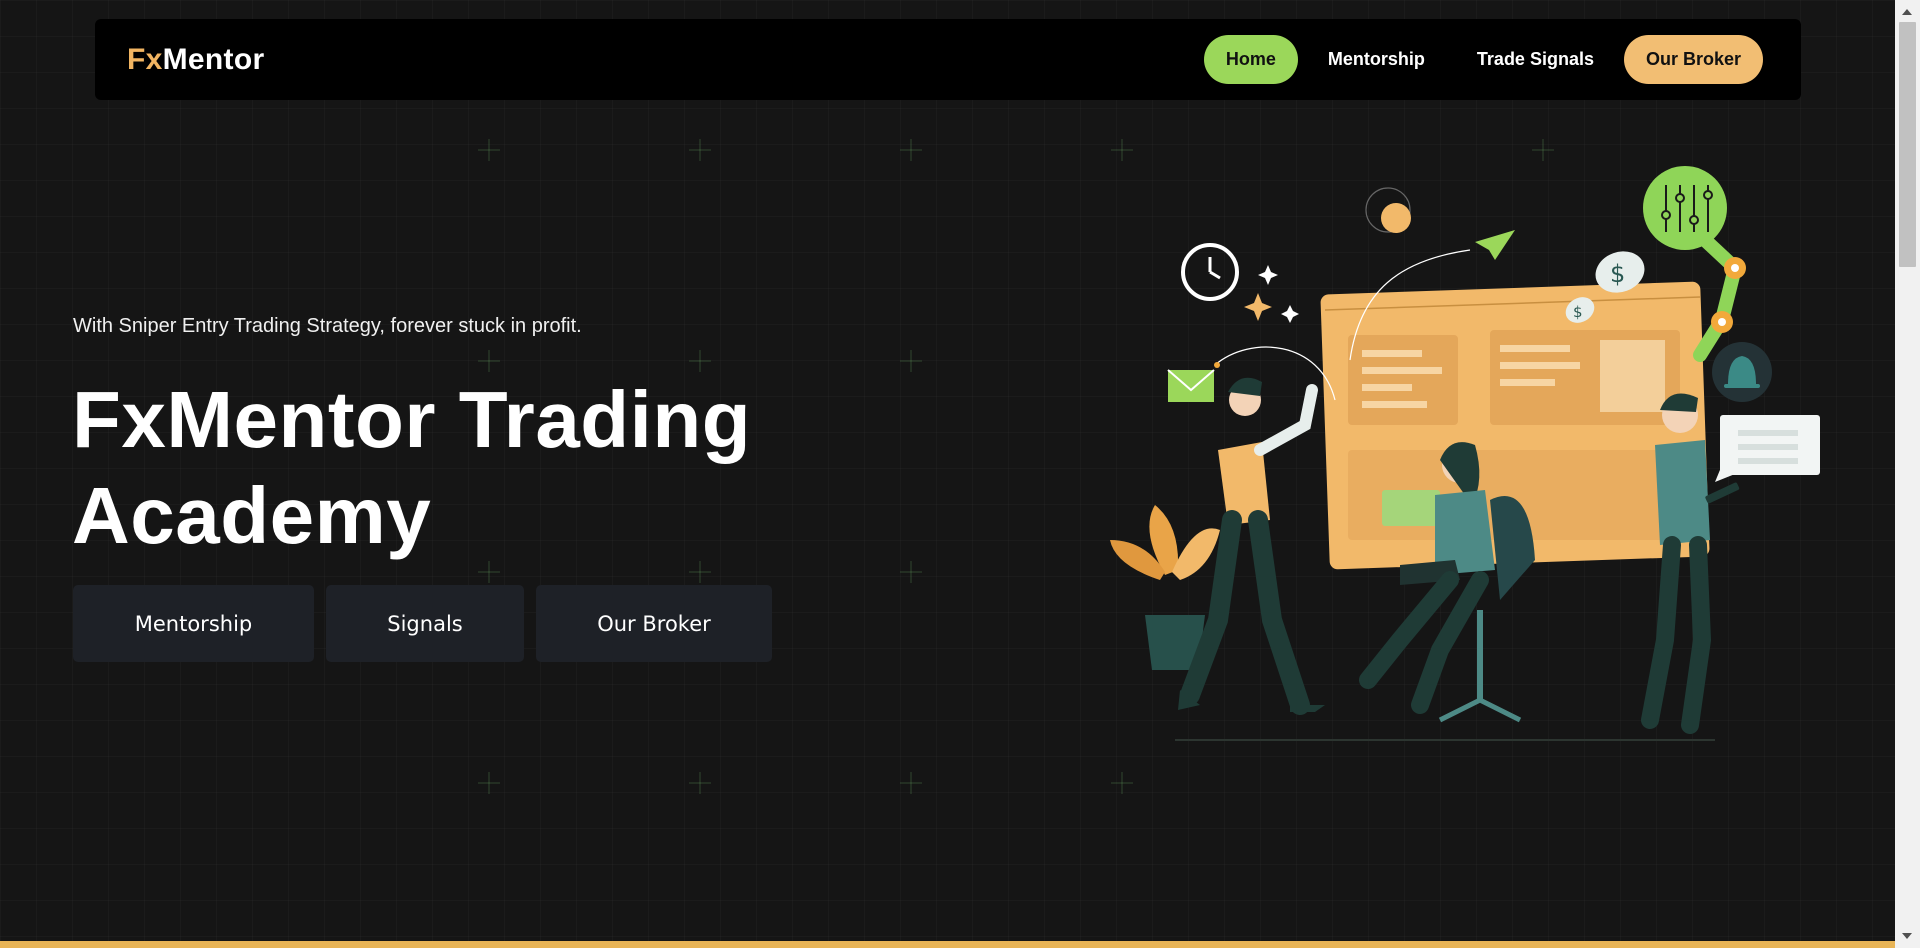 The height and width of the screenshot is (948, 1920). I want to click on brand-logo: FxMentor, so click(195, 60).